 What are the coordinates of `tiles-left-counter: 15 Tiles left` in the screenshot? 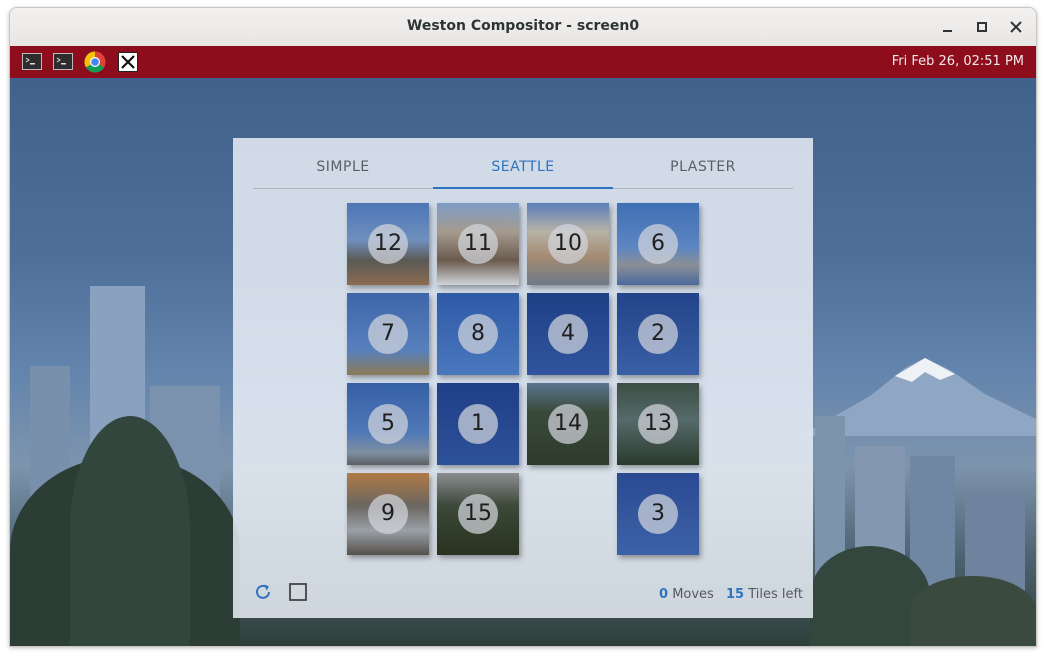 It's located at (764, 594).